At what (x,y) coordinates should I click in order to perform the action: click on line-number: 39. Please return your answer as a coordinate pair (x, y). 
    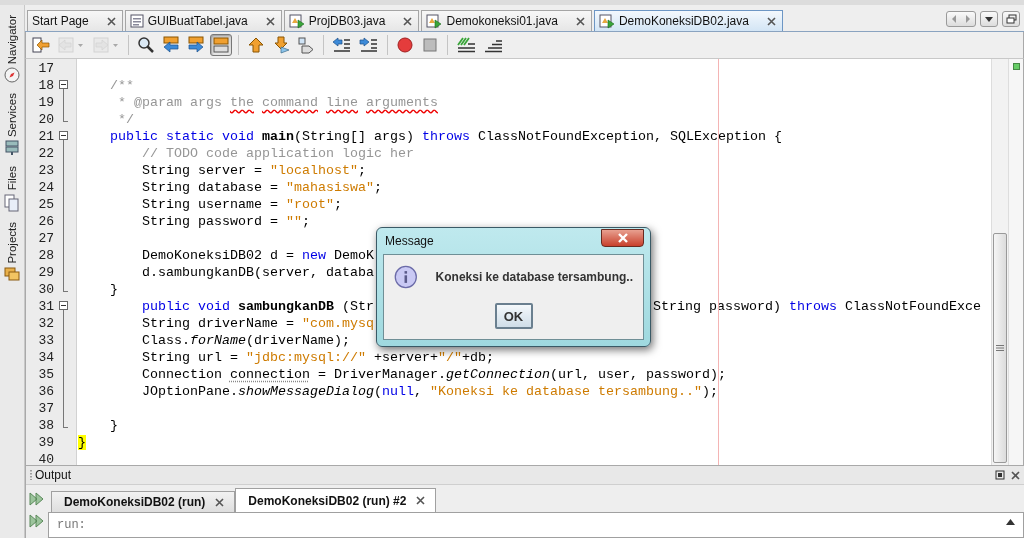
    Looking at the image, I should click on (45, 442).